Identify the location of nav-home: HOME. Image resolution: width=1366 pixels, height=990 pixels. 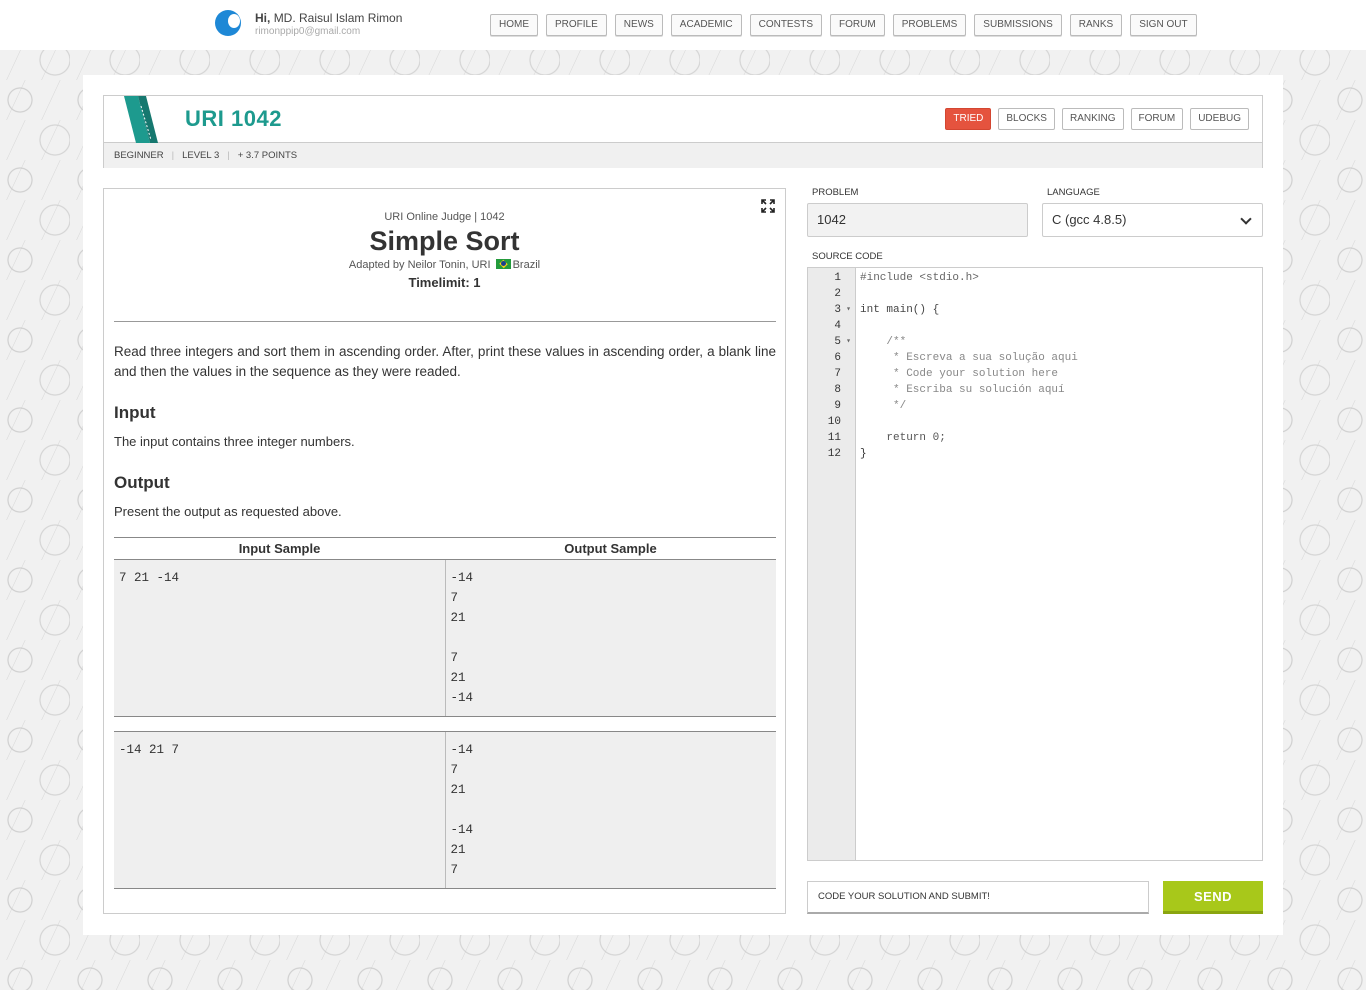
(514, 25).